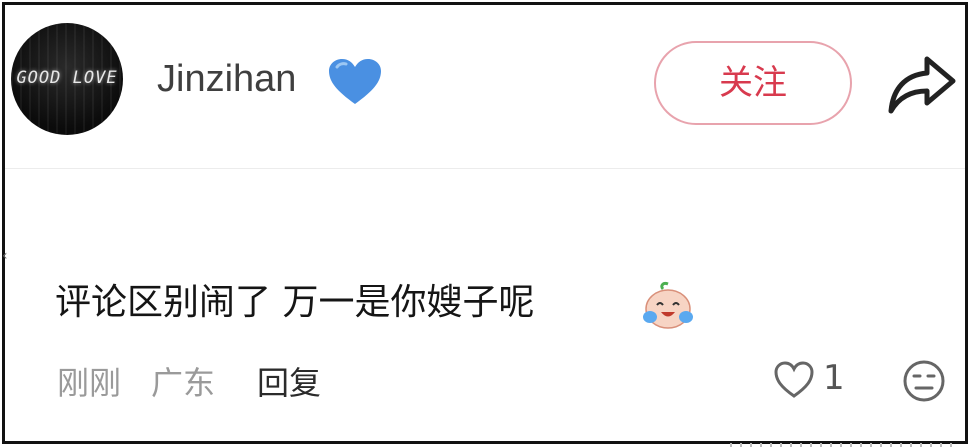 Image resolution: width=968 pixels, height=448 pixels. What do you see at coordinates (295, 302) in the screenshot?
I see `comment-text: 评论区别闹了 万一是你嫂子呢` at bounding box center [295, 302].